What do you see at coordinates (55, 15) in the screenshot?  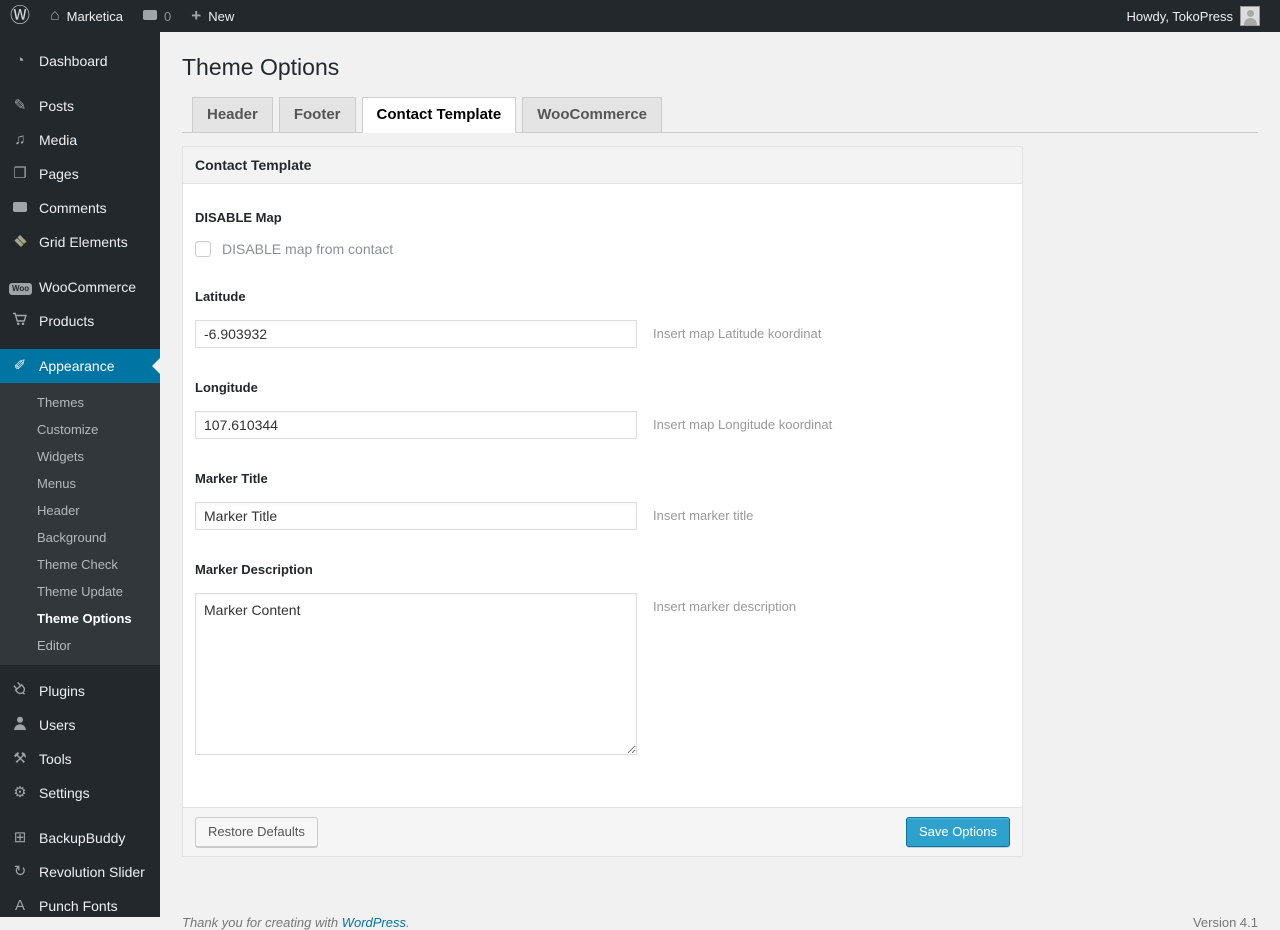 I see `home-icon: ⌂` at bounding box center [55, 15].